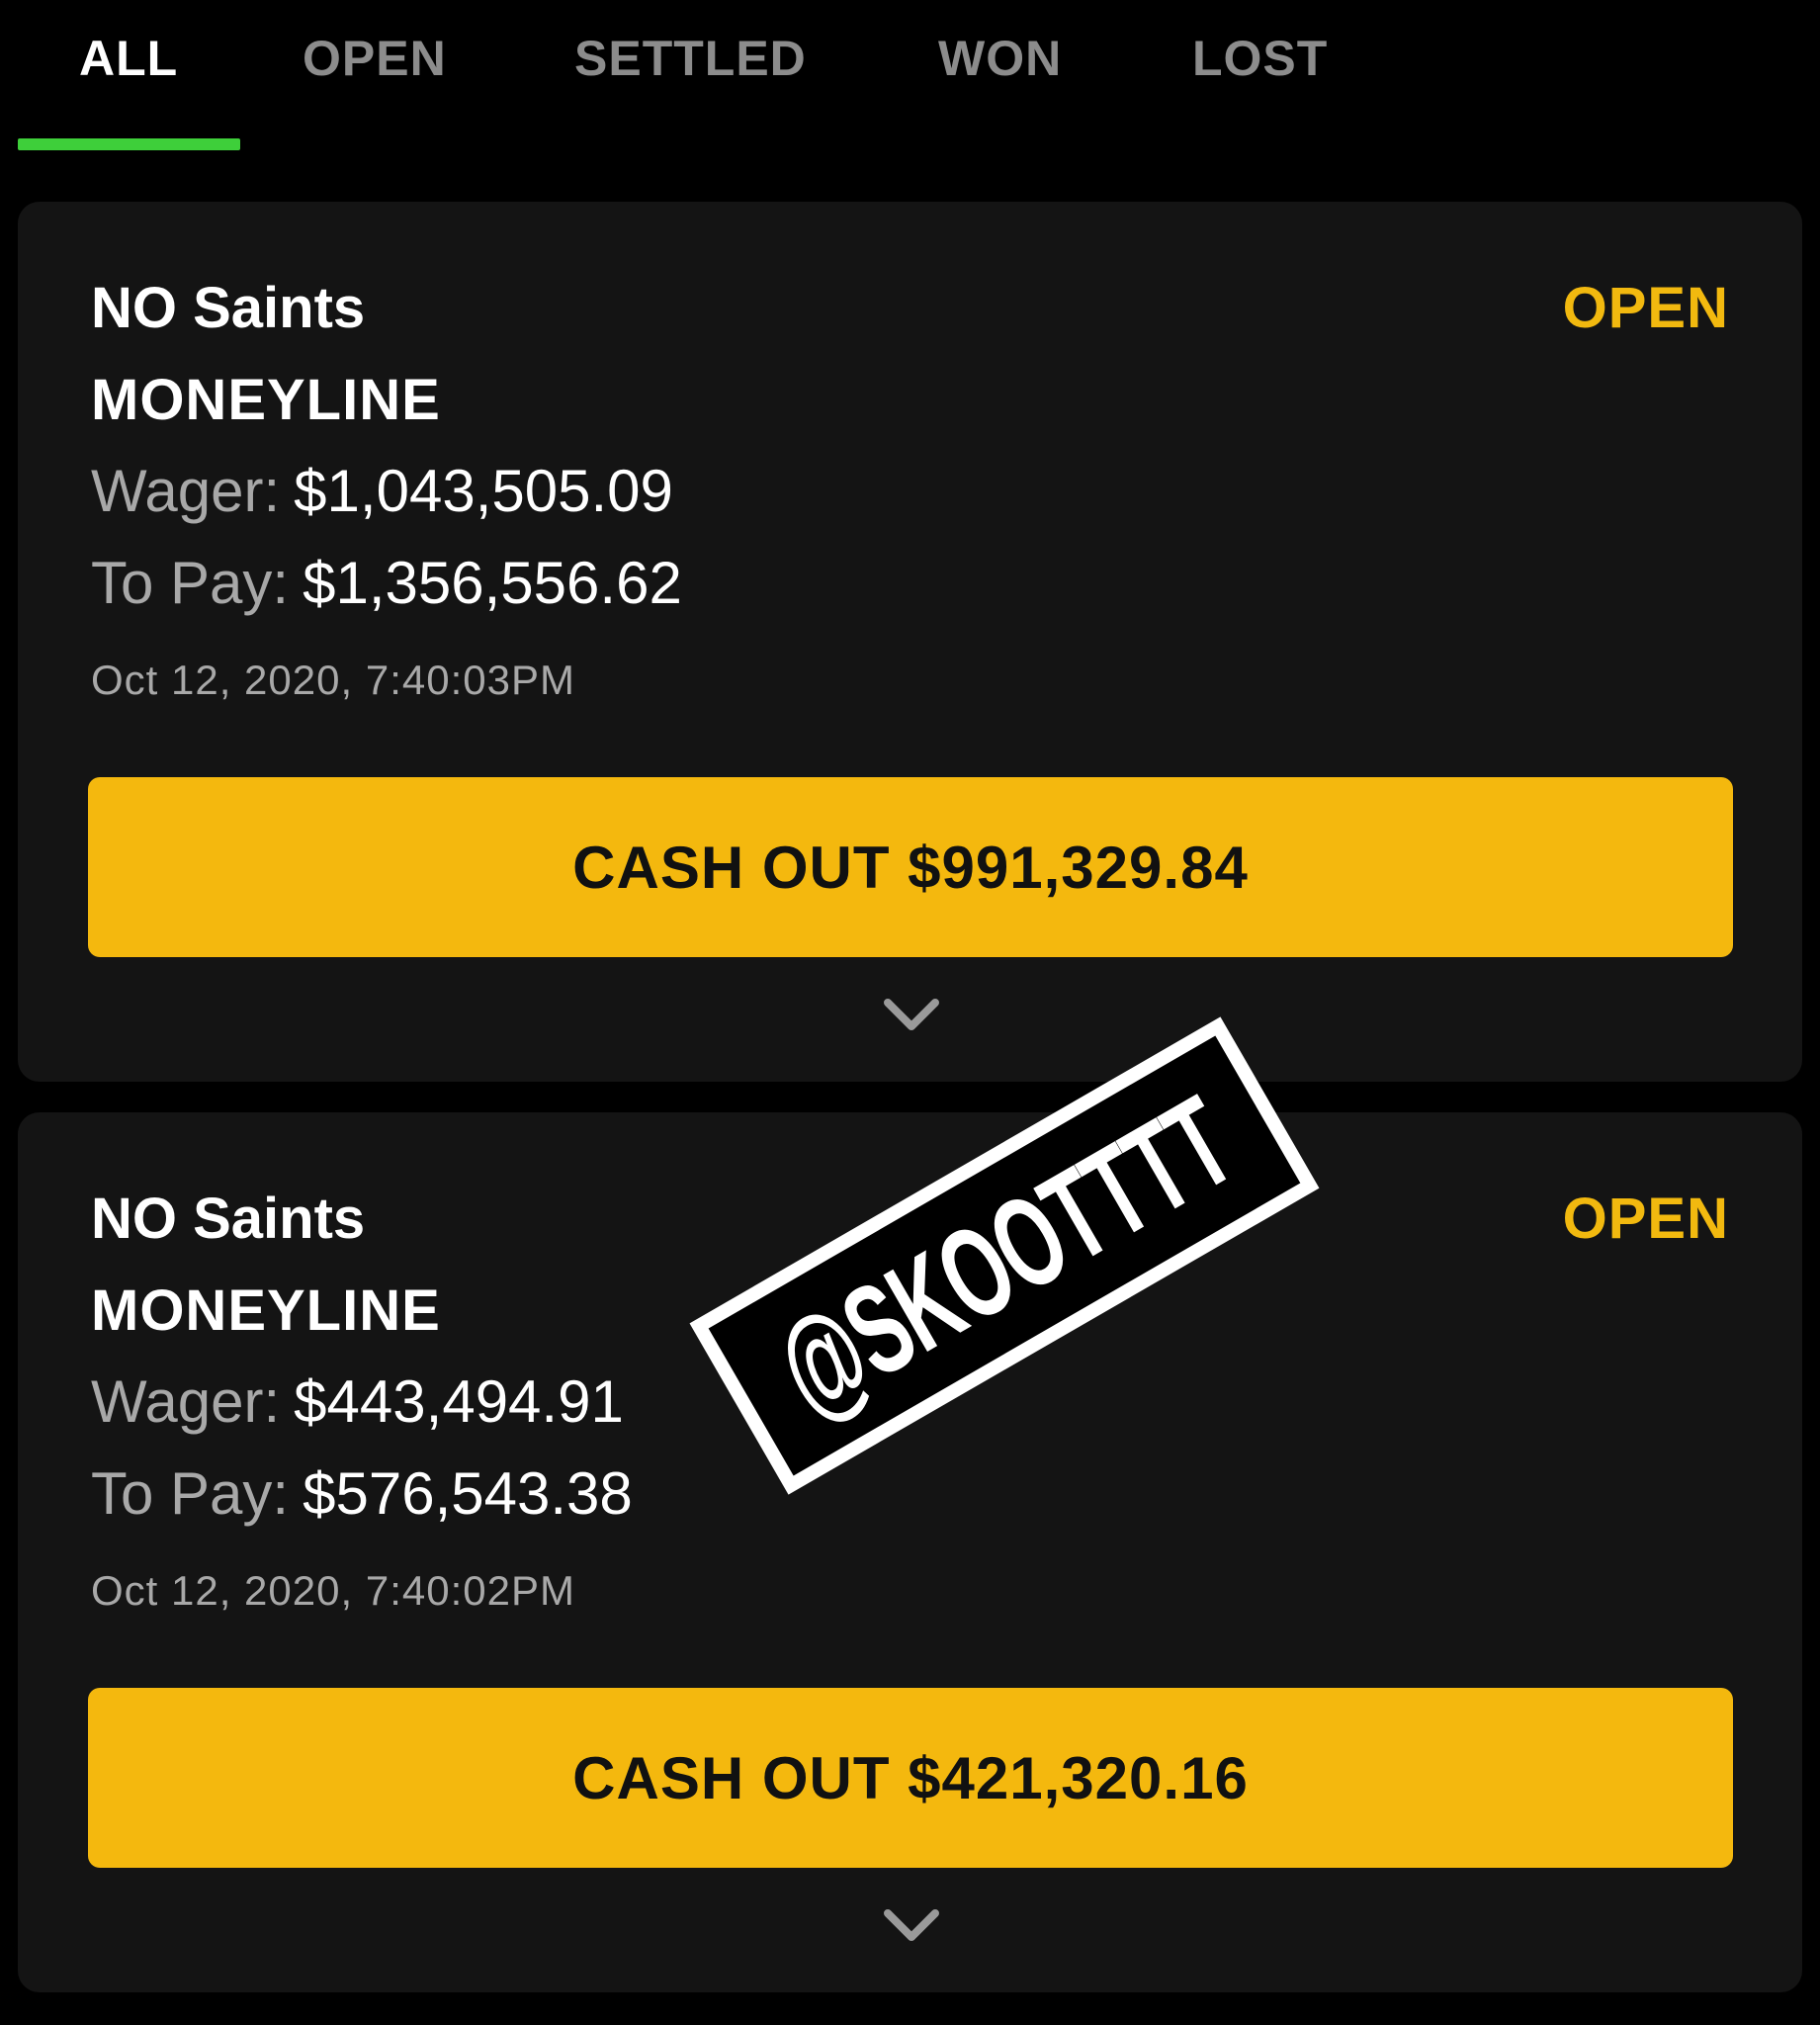 Image resolution: width=1820 pixels, height=2025 pixels. What do you see at coordinates (128, 59) in the screenshot?
I see `tab-all: ALL` at bounding box center [128, 59].